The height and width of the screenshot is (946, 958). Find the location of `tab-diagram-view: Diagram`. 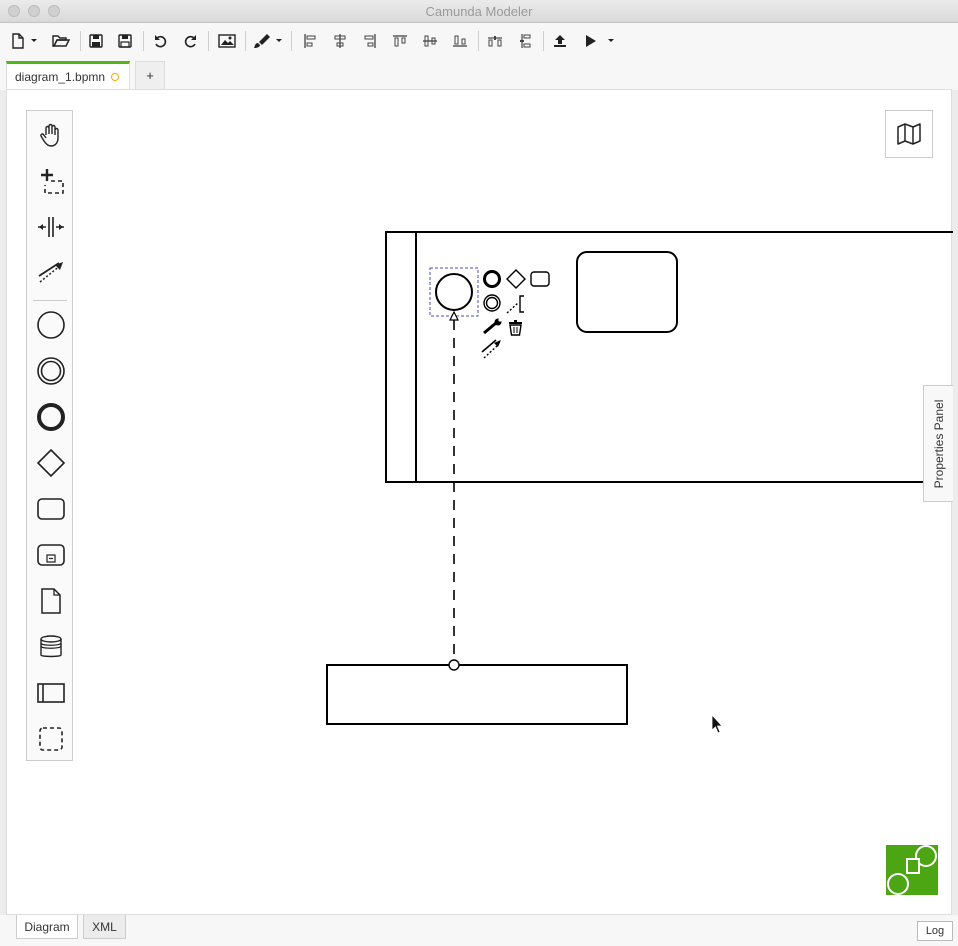

tab-diagram-view: Diagram is located at coordinates (47, 927).